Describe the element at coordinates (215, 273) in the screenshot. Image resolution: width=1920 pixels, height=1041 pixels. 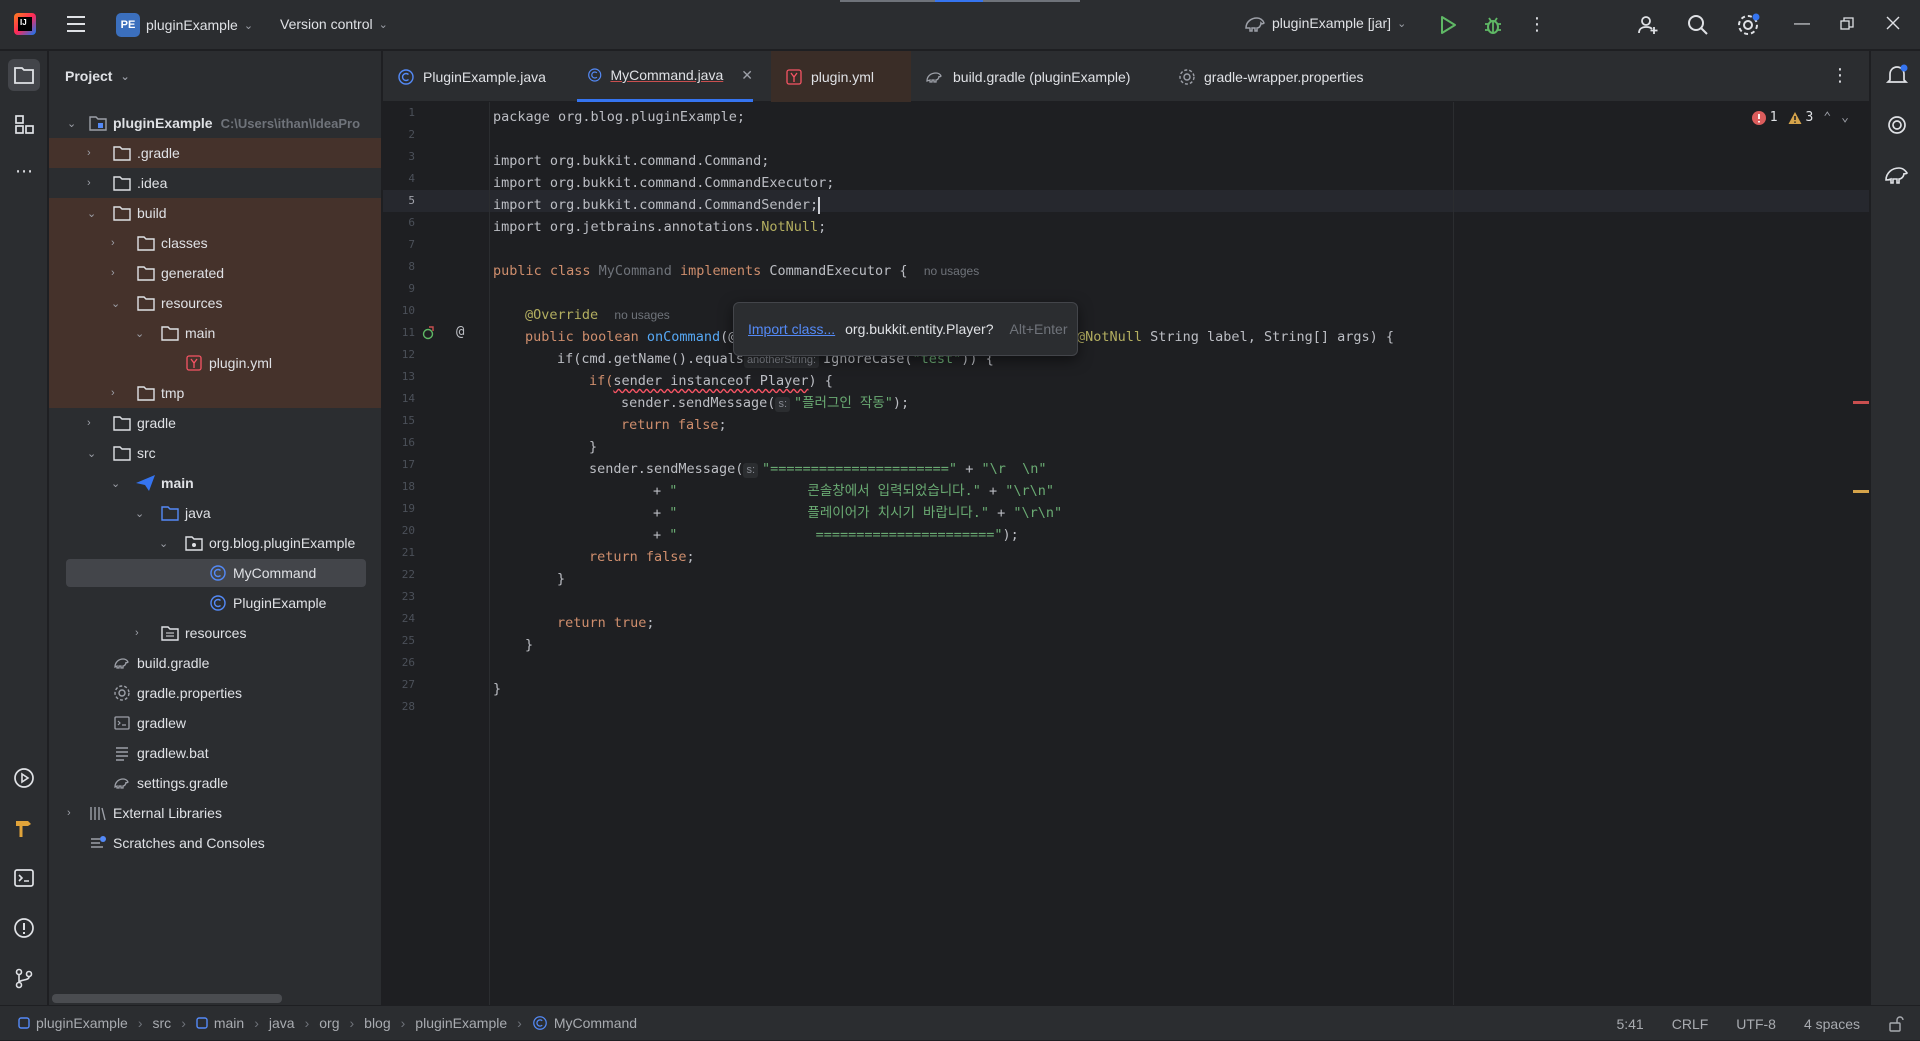
I see `tree-item-generated: › generated` at that location.